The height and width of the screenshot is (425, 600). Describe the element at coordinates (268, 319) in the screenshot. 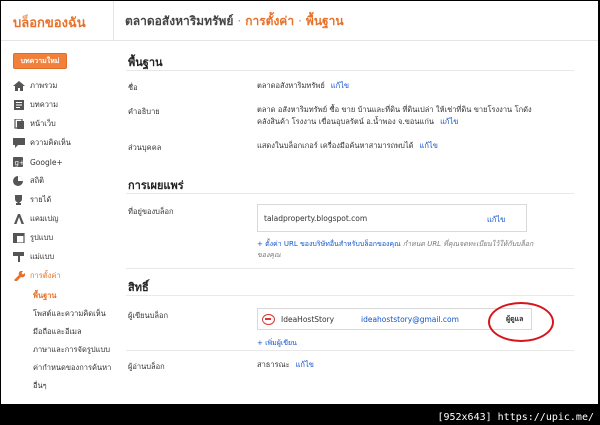

I see `author-avatar-icon` at that location.